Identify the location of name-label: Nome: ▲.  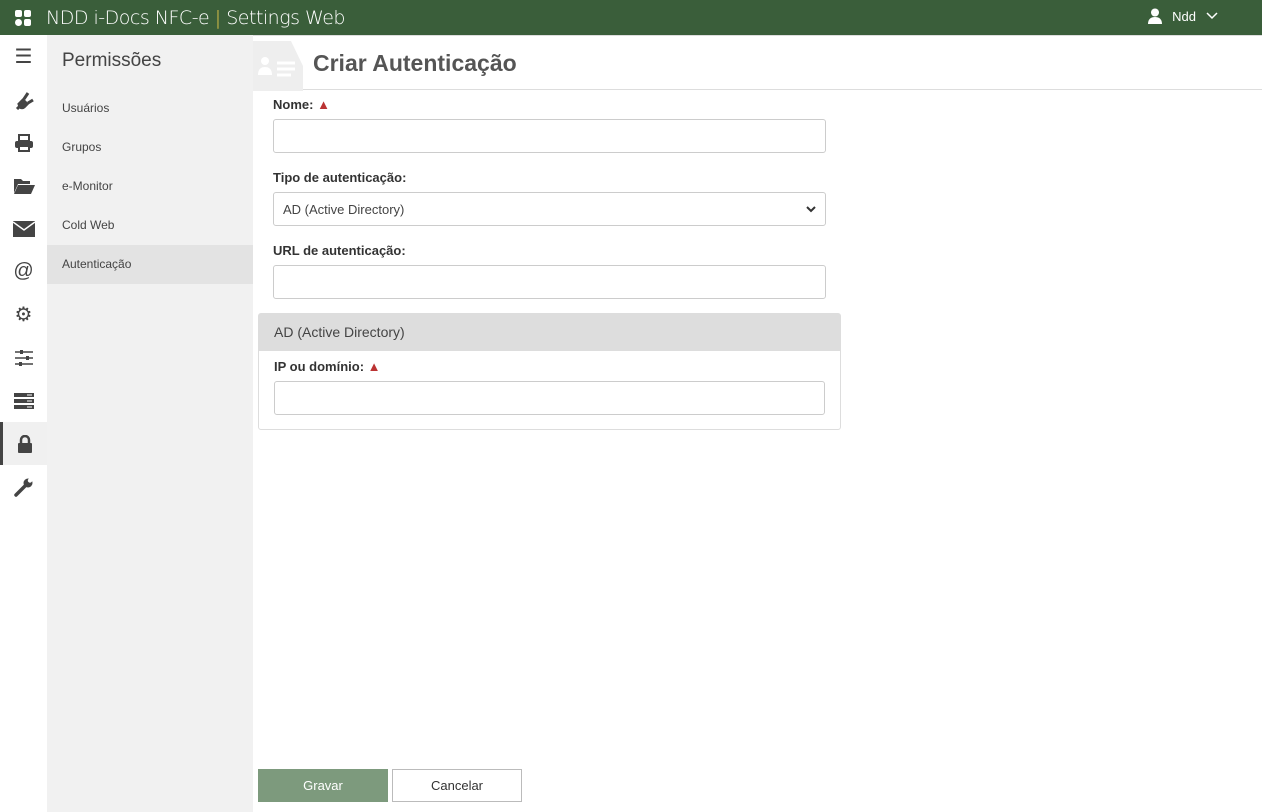
(301, 104).